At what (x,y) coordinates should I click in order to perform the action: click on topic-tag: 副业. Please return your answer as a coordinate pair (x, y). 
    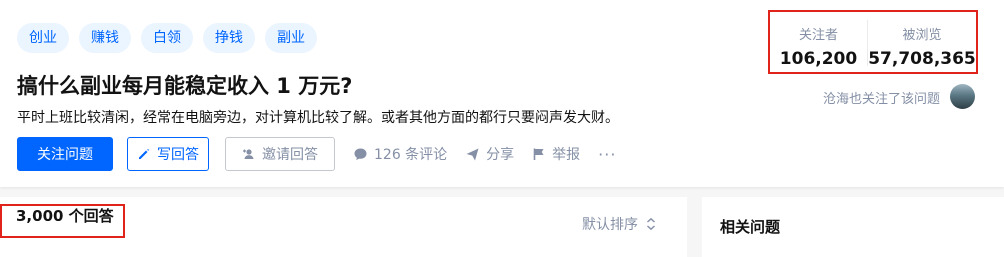
    Looking at the image, I should click on (291, 38).